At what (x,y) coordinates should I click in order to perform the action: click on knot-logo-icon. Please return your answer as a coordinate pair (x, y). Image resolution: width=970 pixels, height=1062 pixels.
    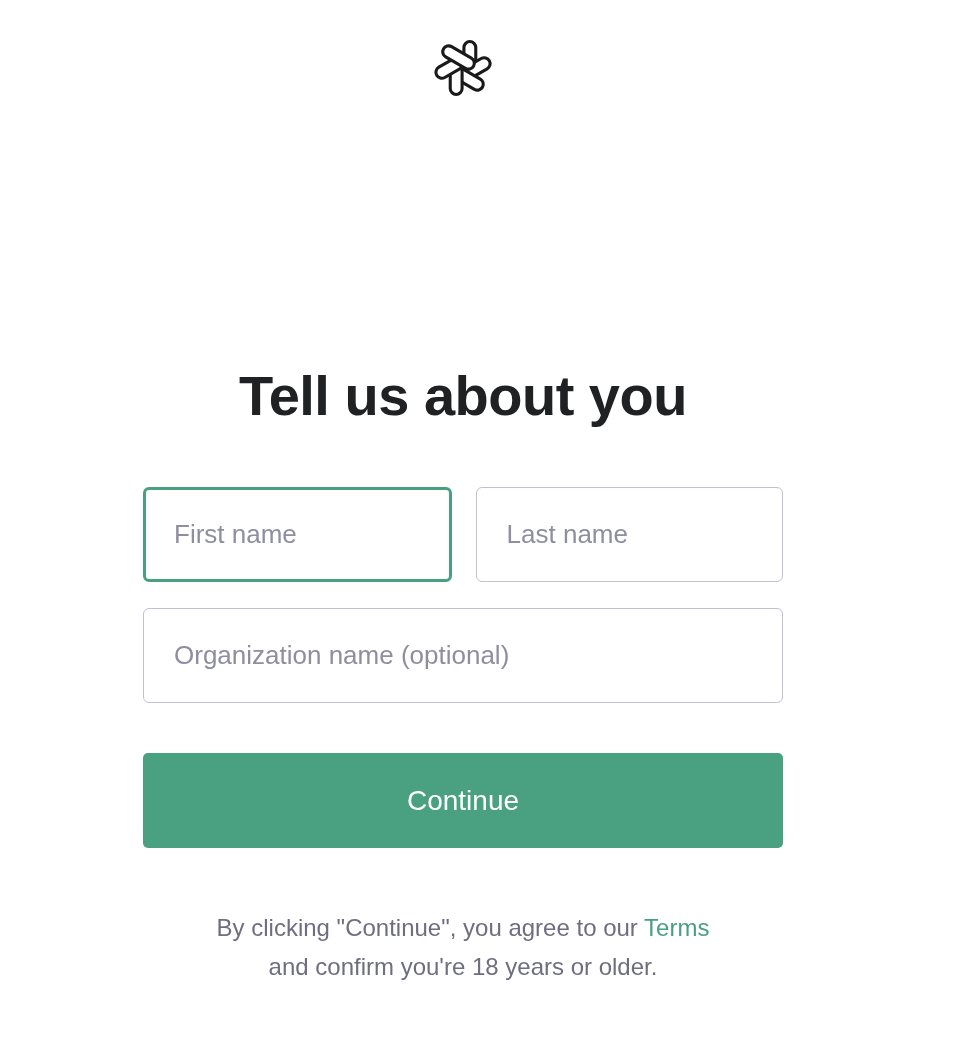
    Looking at the image, I should click on (463, 68).